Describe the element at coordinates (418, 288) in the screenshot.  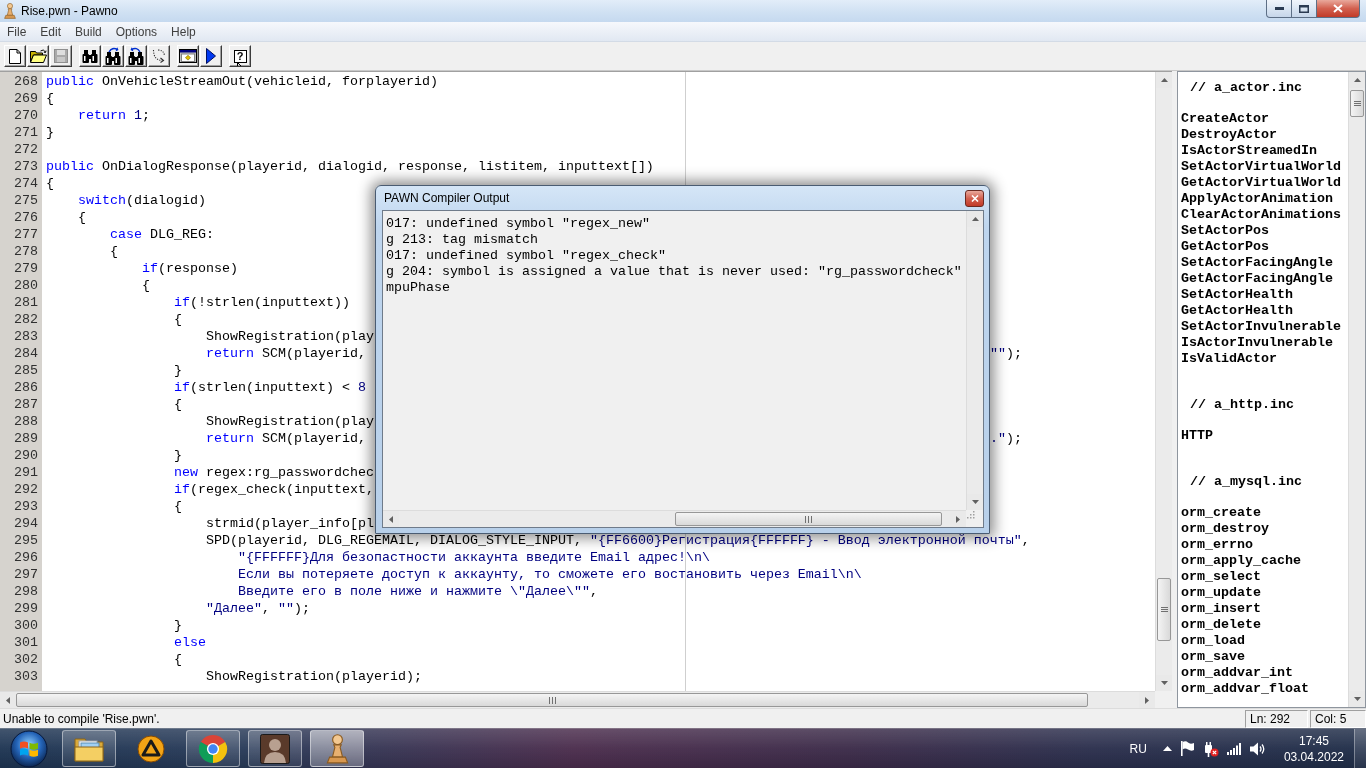
I see `compiler-message: mpuPhase` at that location.